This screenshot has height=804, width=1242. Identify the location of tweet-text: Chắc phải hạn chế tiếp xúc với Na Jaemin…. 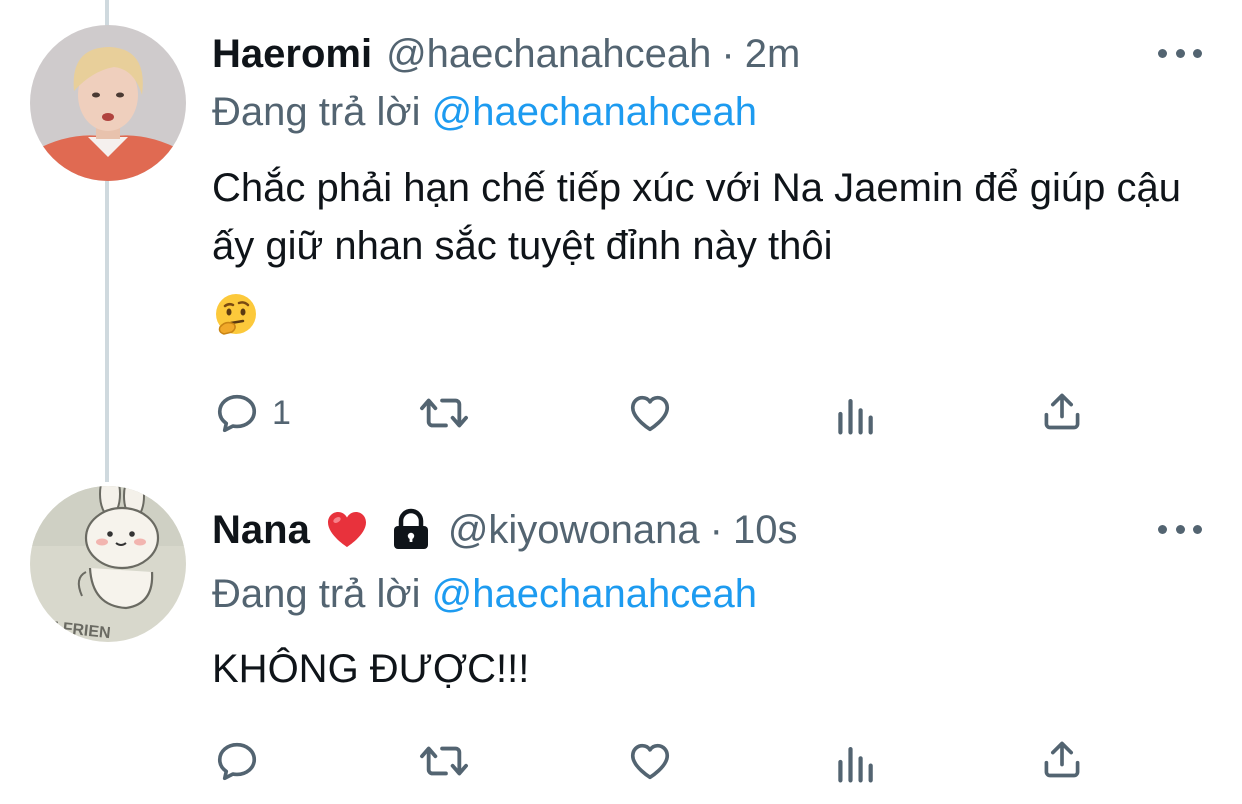
(697, 217).